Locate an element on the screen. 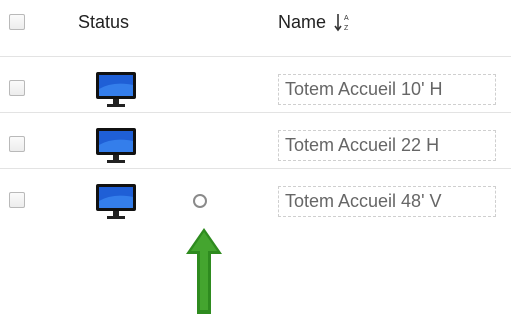 The width and height of the screenshot is (511, 318). column-header-status: Status is located at coordinates (103, 22).